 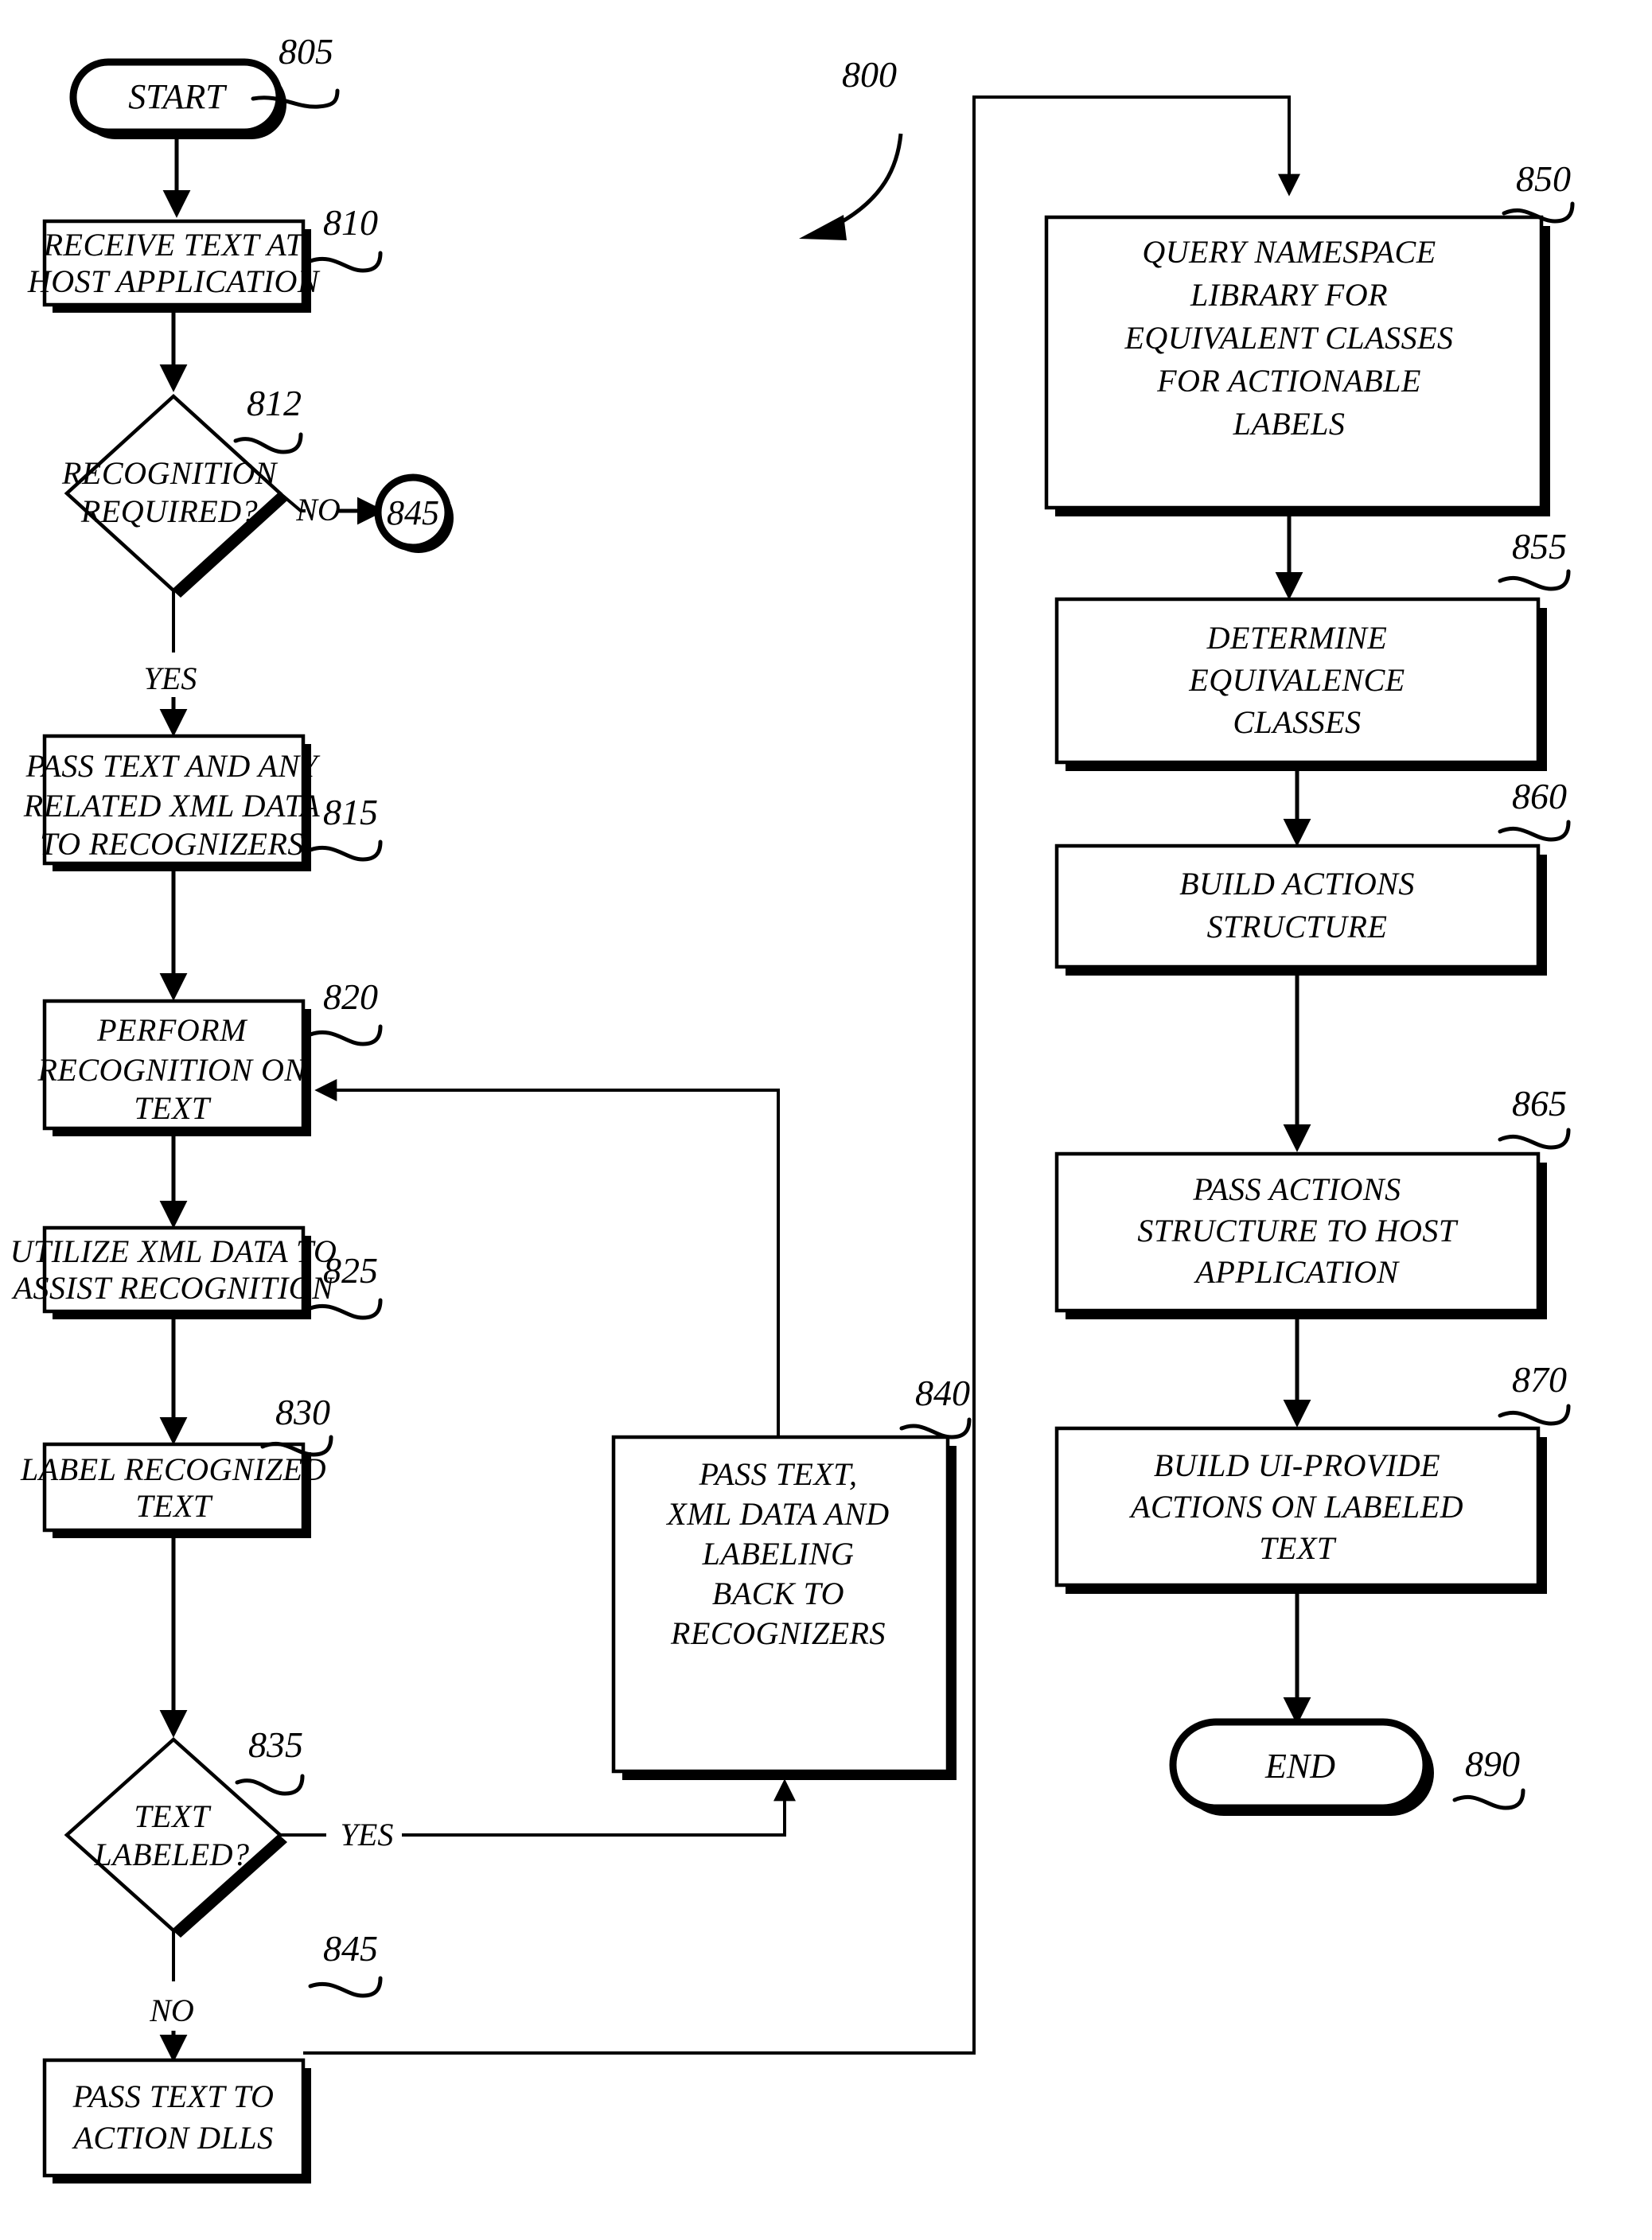 I want to click on ref-810: 810, so click(x=345, y=237).